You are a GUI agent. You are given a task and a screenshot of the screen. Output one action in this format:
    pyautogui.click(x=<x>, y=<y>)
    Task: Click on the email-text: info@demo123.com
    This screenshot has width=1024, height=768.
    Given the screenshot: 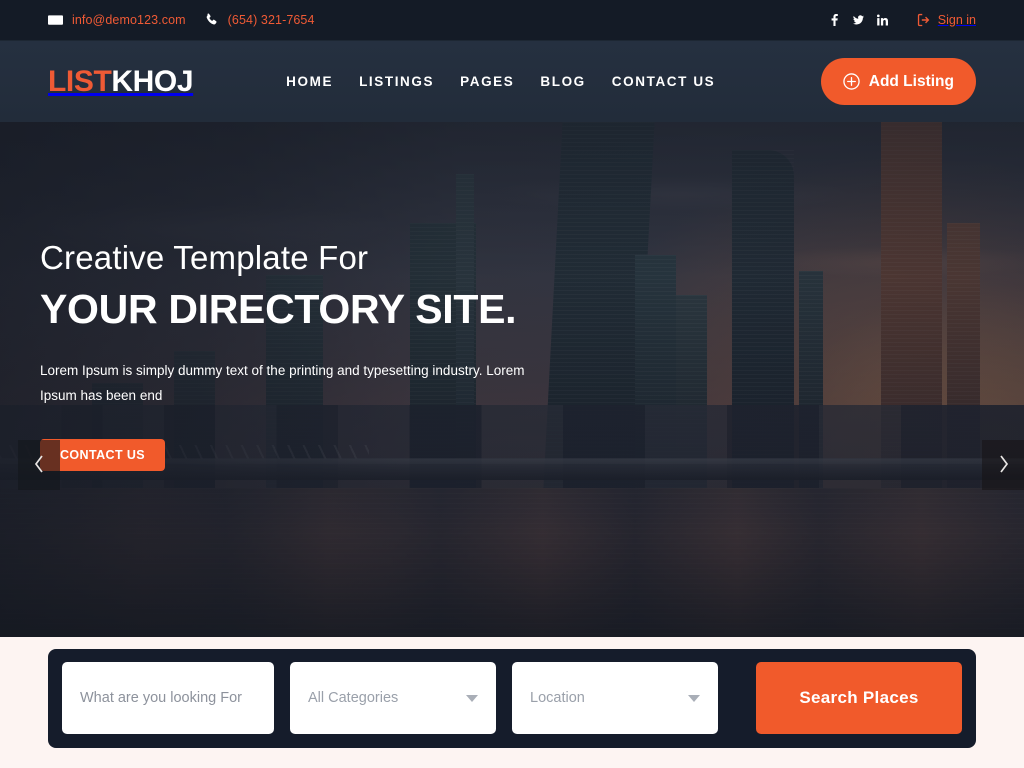 What is the action you would take?
    pyautogui.click(x=129, y=20)
    